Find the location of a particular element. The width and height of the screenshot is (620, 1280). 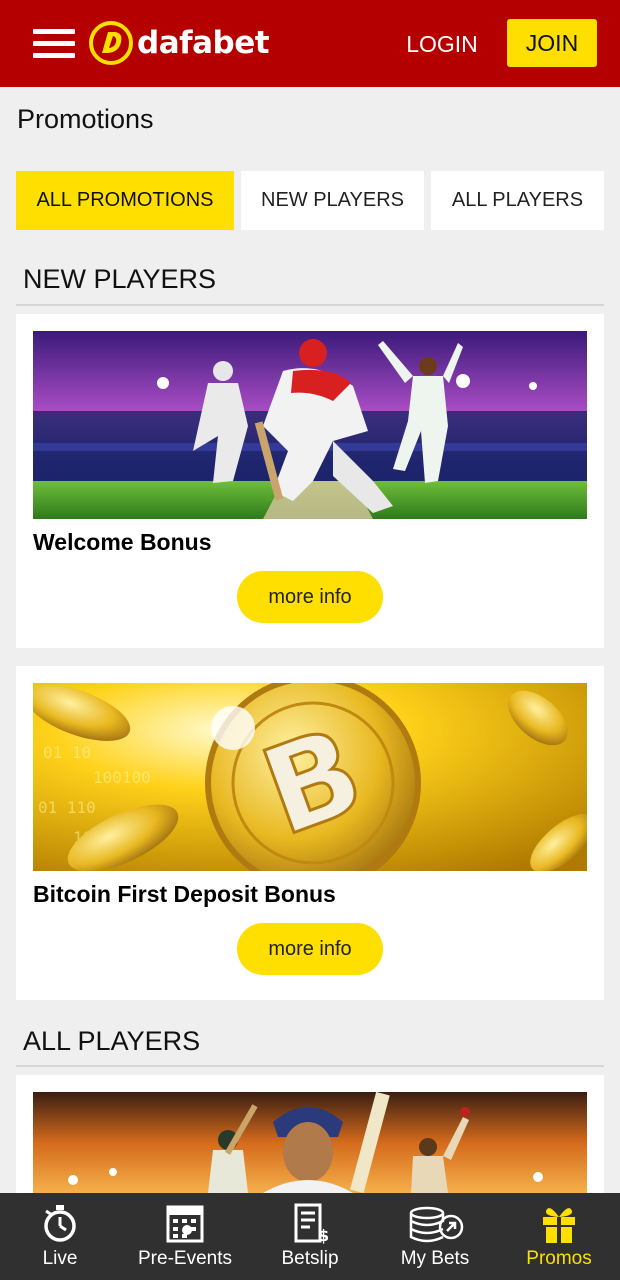

nav-label: Live is located at coordinates (60, 1258).